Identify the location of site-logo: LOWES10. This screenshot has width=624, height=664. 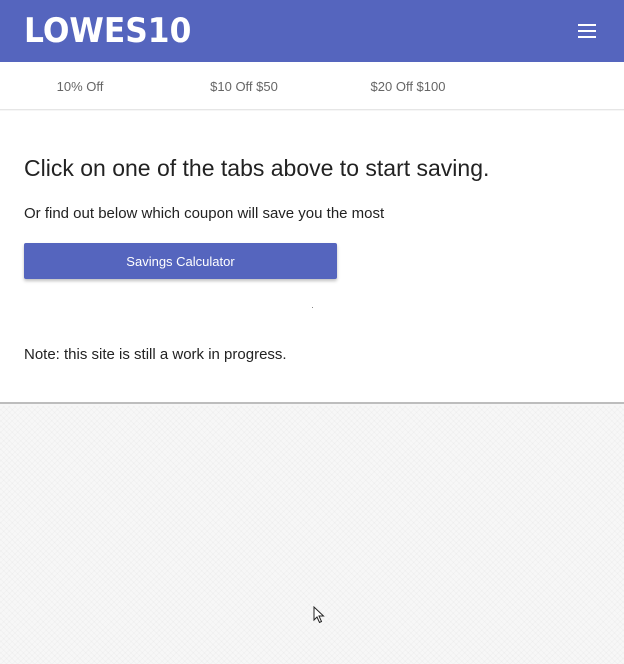
(107, 31).